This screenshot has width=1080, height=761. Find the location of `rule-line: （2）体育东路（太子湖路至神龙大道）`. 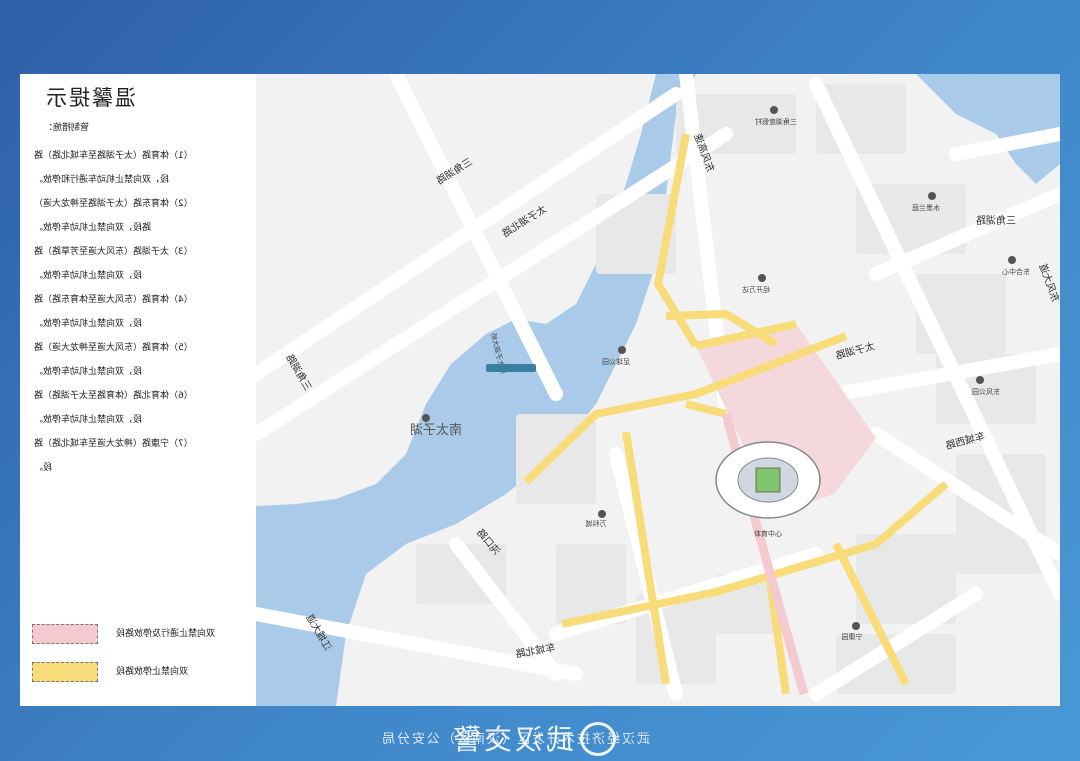

rule-line: （2）体育东路（太子湖路至神龙大道） is located at coordinates (113, 204).